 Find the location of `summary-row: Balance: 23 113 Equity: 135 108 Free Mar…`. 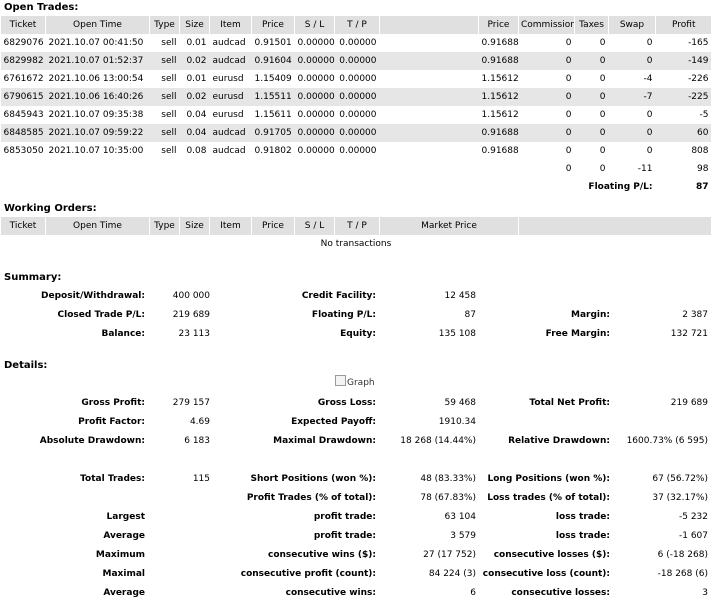

summary-row: Balance: 23 113 Equity: 135 108 Free Mar… is located at coordinates (355, 333).